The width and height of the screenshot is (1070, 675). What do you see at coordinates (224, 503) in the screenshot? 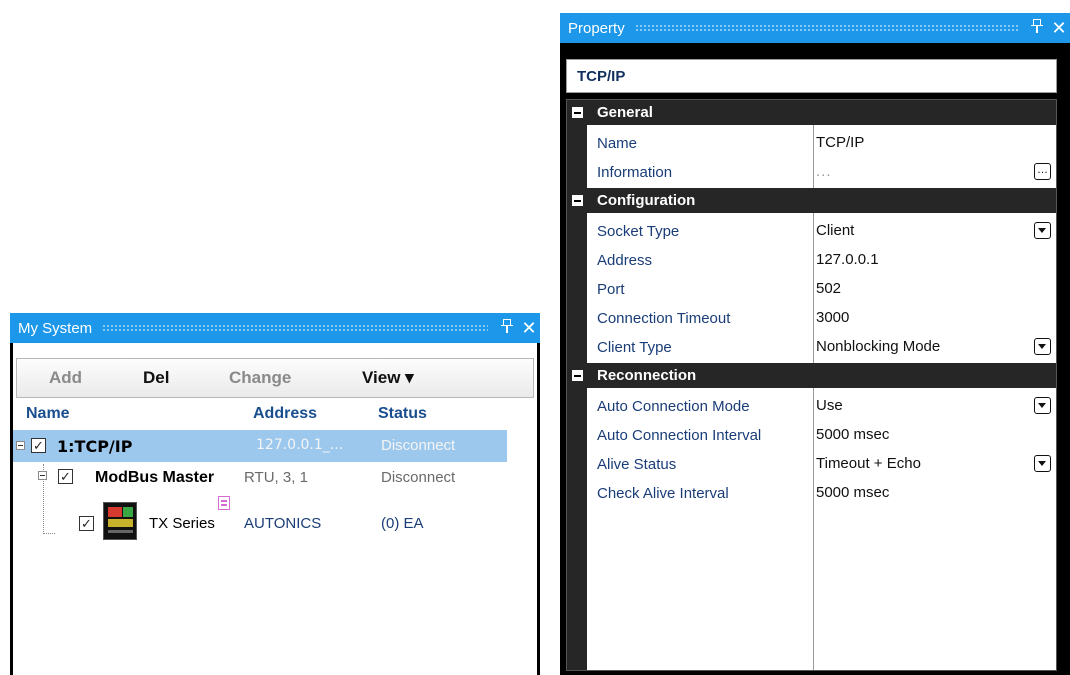
I see `note-icon` at bounding box center [224, 503].